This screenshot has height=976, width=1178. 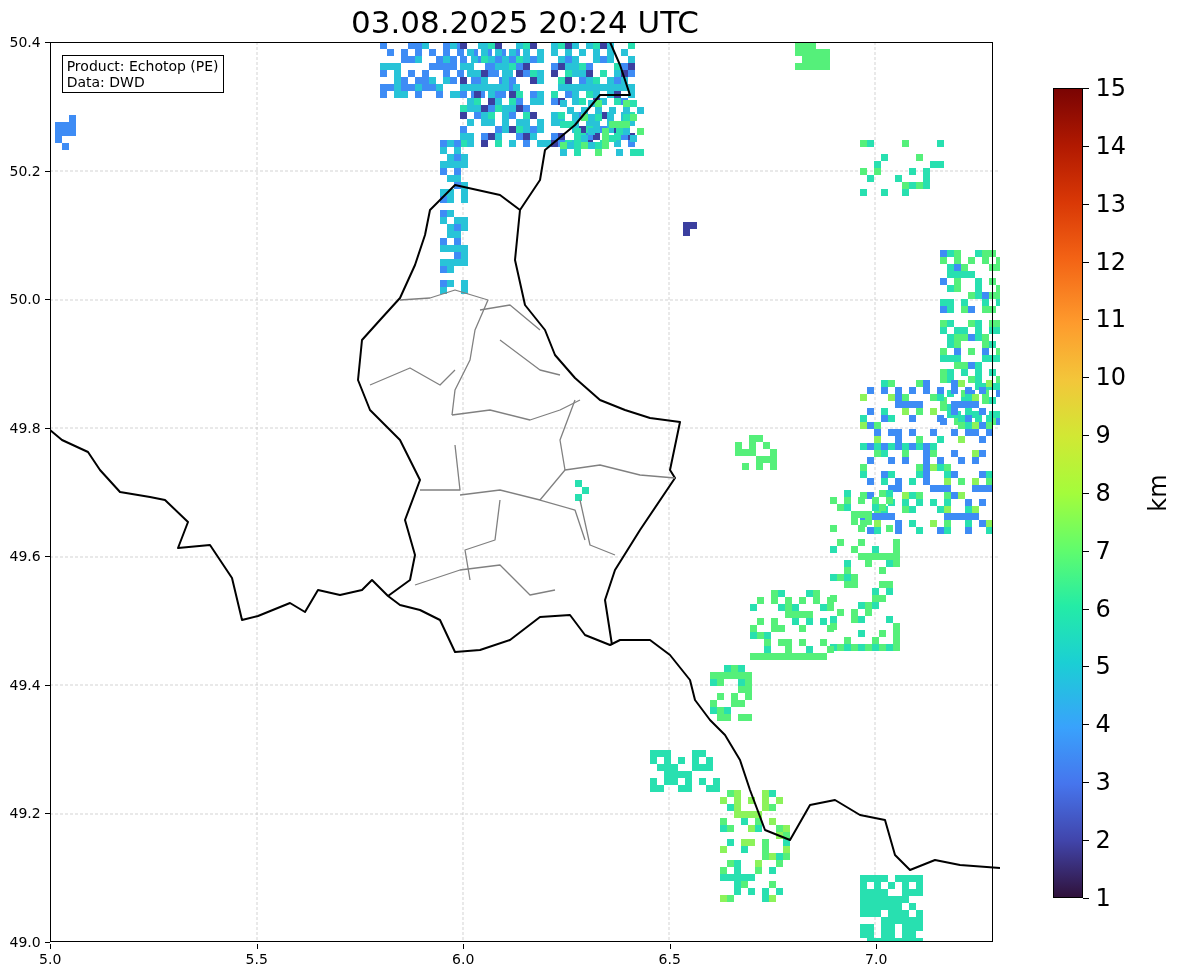 I want to click on colorbar-tick-label: 5, so click(x=1097, y=666).